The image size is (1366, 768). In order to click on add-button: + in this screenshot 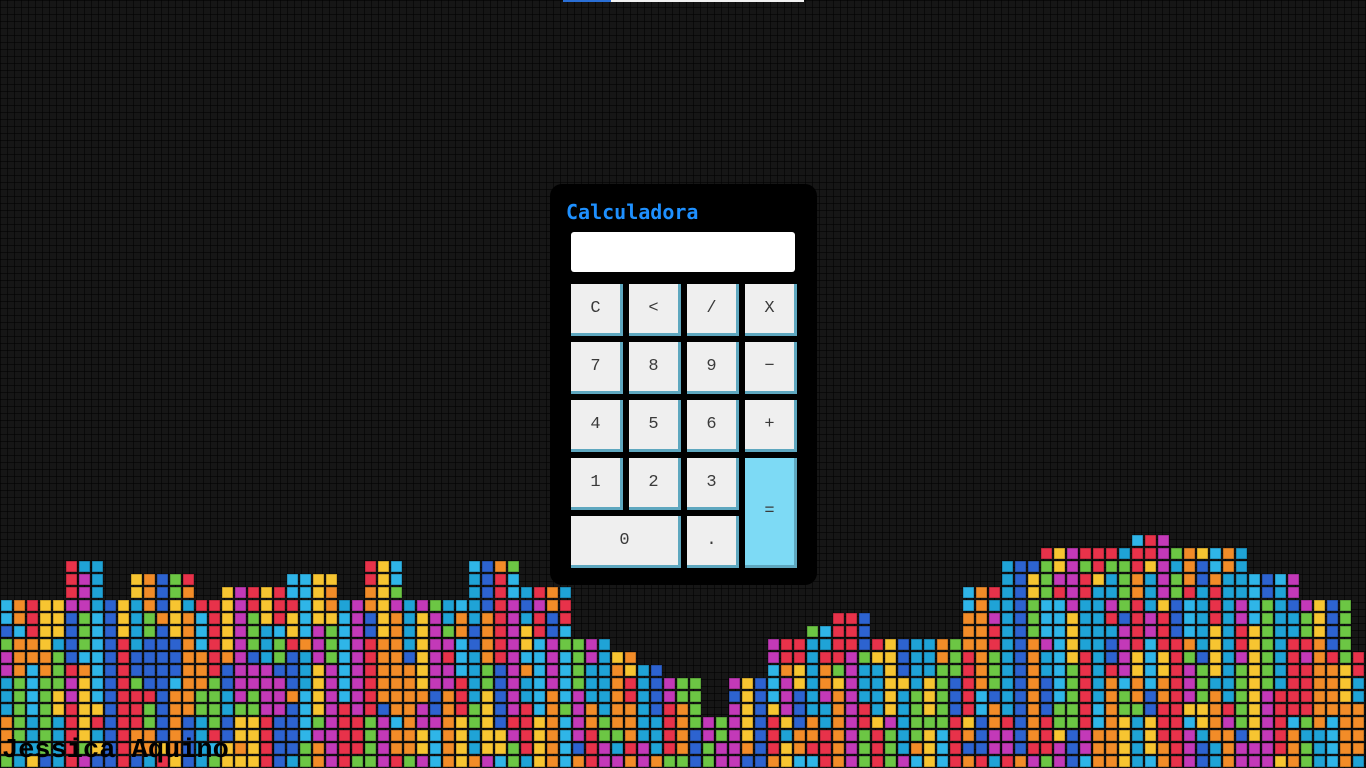, I will do `click(771, 426)`.